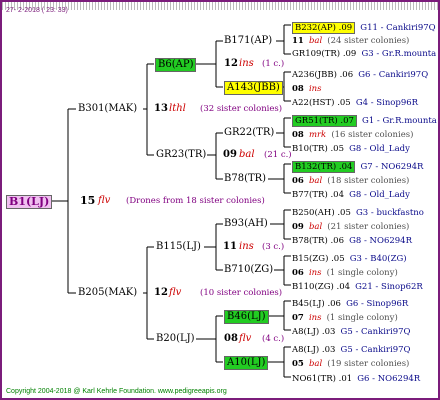  I want to click on gen3-queen-id: GR22(TR), so click(249, 133).